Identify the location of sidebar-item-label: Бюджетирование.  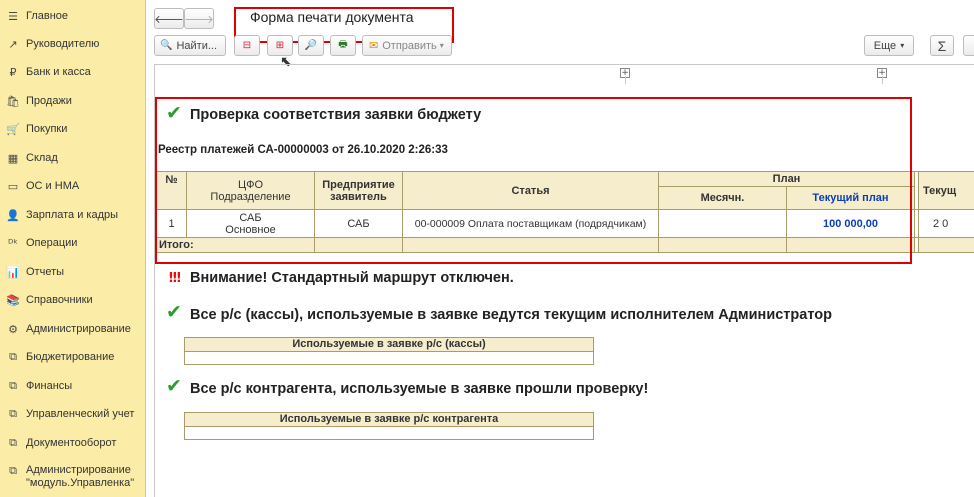
(70, 356).